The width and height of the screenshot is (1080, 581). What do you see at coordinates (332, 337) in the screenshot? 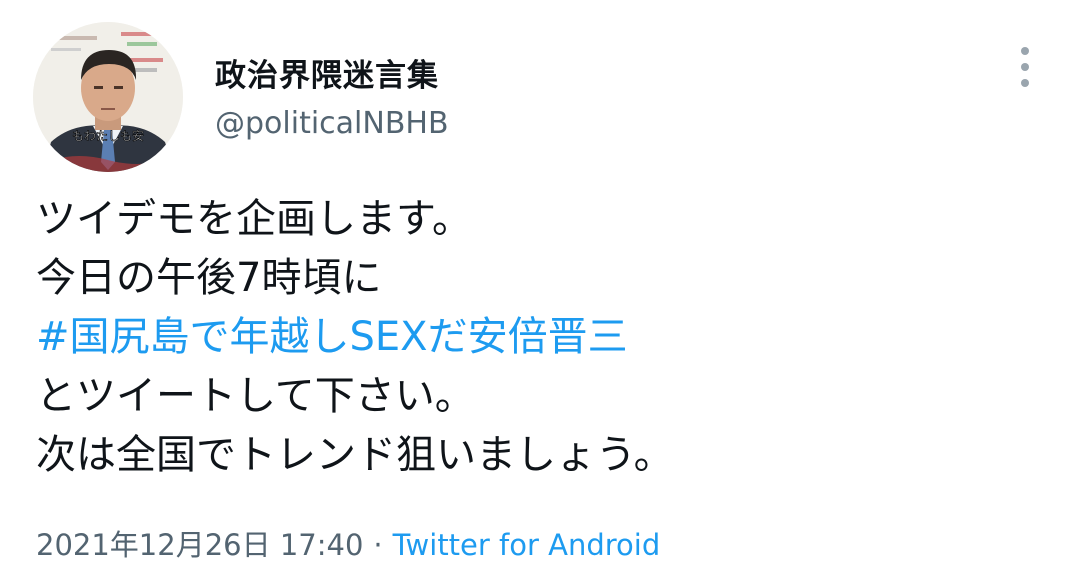
I see `hashtag-link: #国尻島で年越しSEXだ安倍晋三` at bounding box center [332, 337].